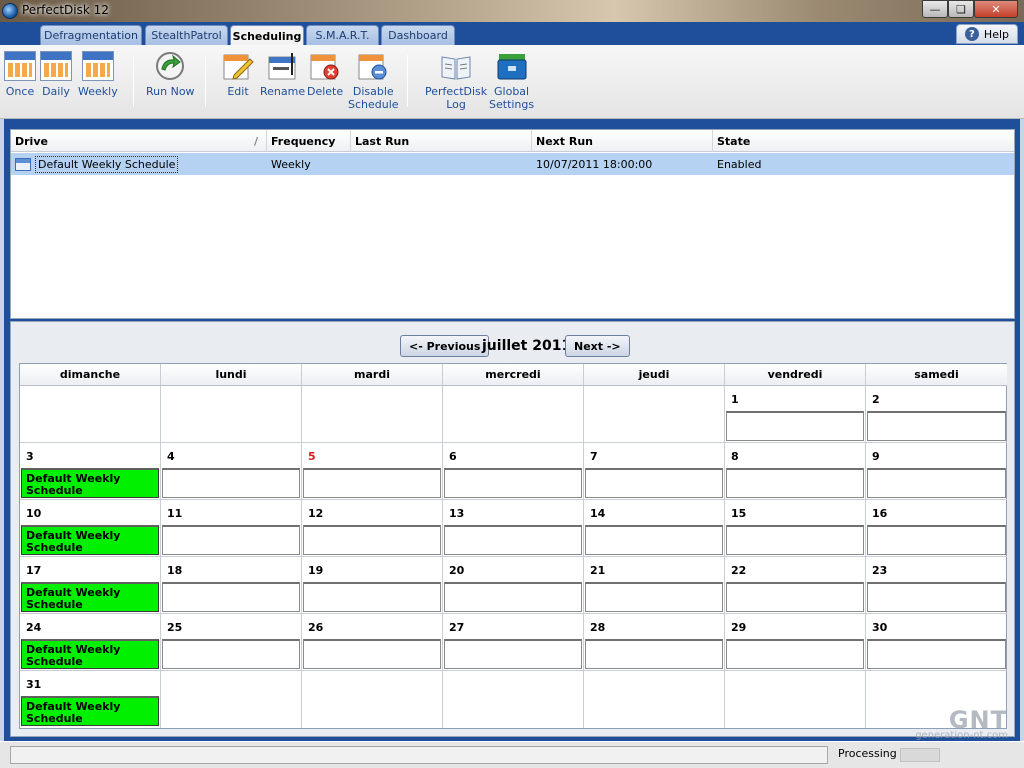 The height and width of the screenshot is (768, 1024). Describe the element at coordinates (986, 34) in the screenshot. I see `help-button: ? Help` at that location.